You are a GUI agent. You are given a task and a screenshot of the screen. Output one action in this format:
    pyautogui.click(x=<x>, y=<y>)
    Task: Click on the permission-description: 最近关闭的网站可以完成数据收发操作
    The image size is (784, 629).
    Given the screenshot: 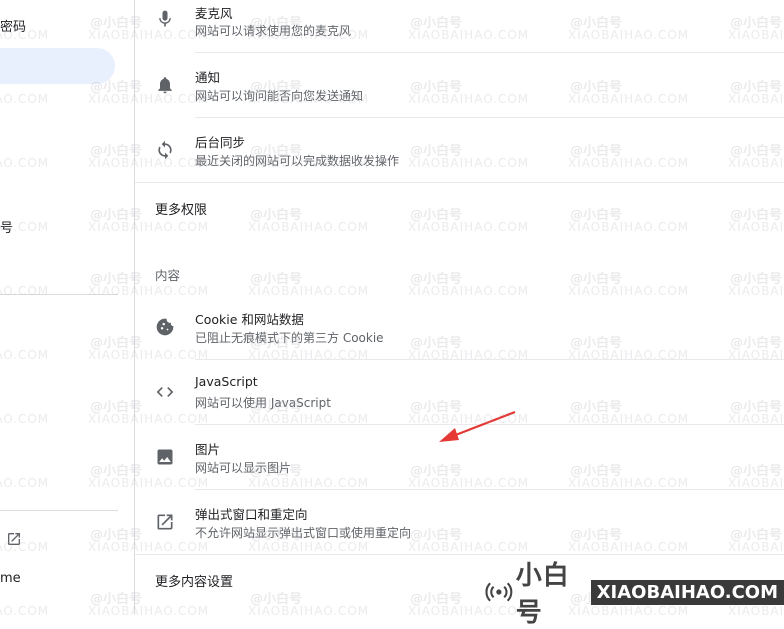 What is the action you would take?
    pyautogui.click(x=297, y=161)
    